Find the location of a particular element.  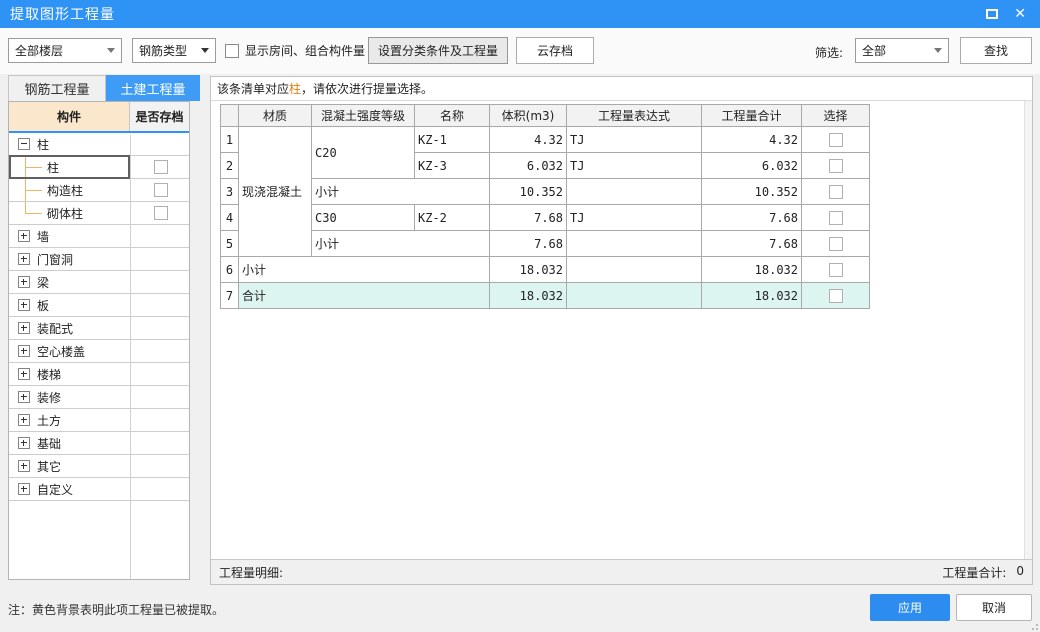

table-header-row: 材质 混凝土强度等级 名称 体积(m3) 工程量表达式 工程量合计 选择 is located at coordinates (545, 115).